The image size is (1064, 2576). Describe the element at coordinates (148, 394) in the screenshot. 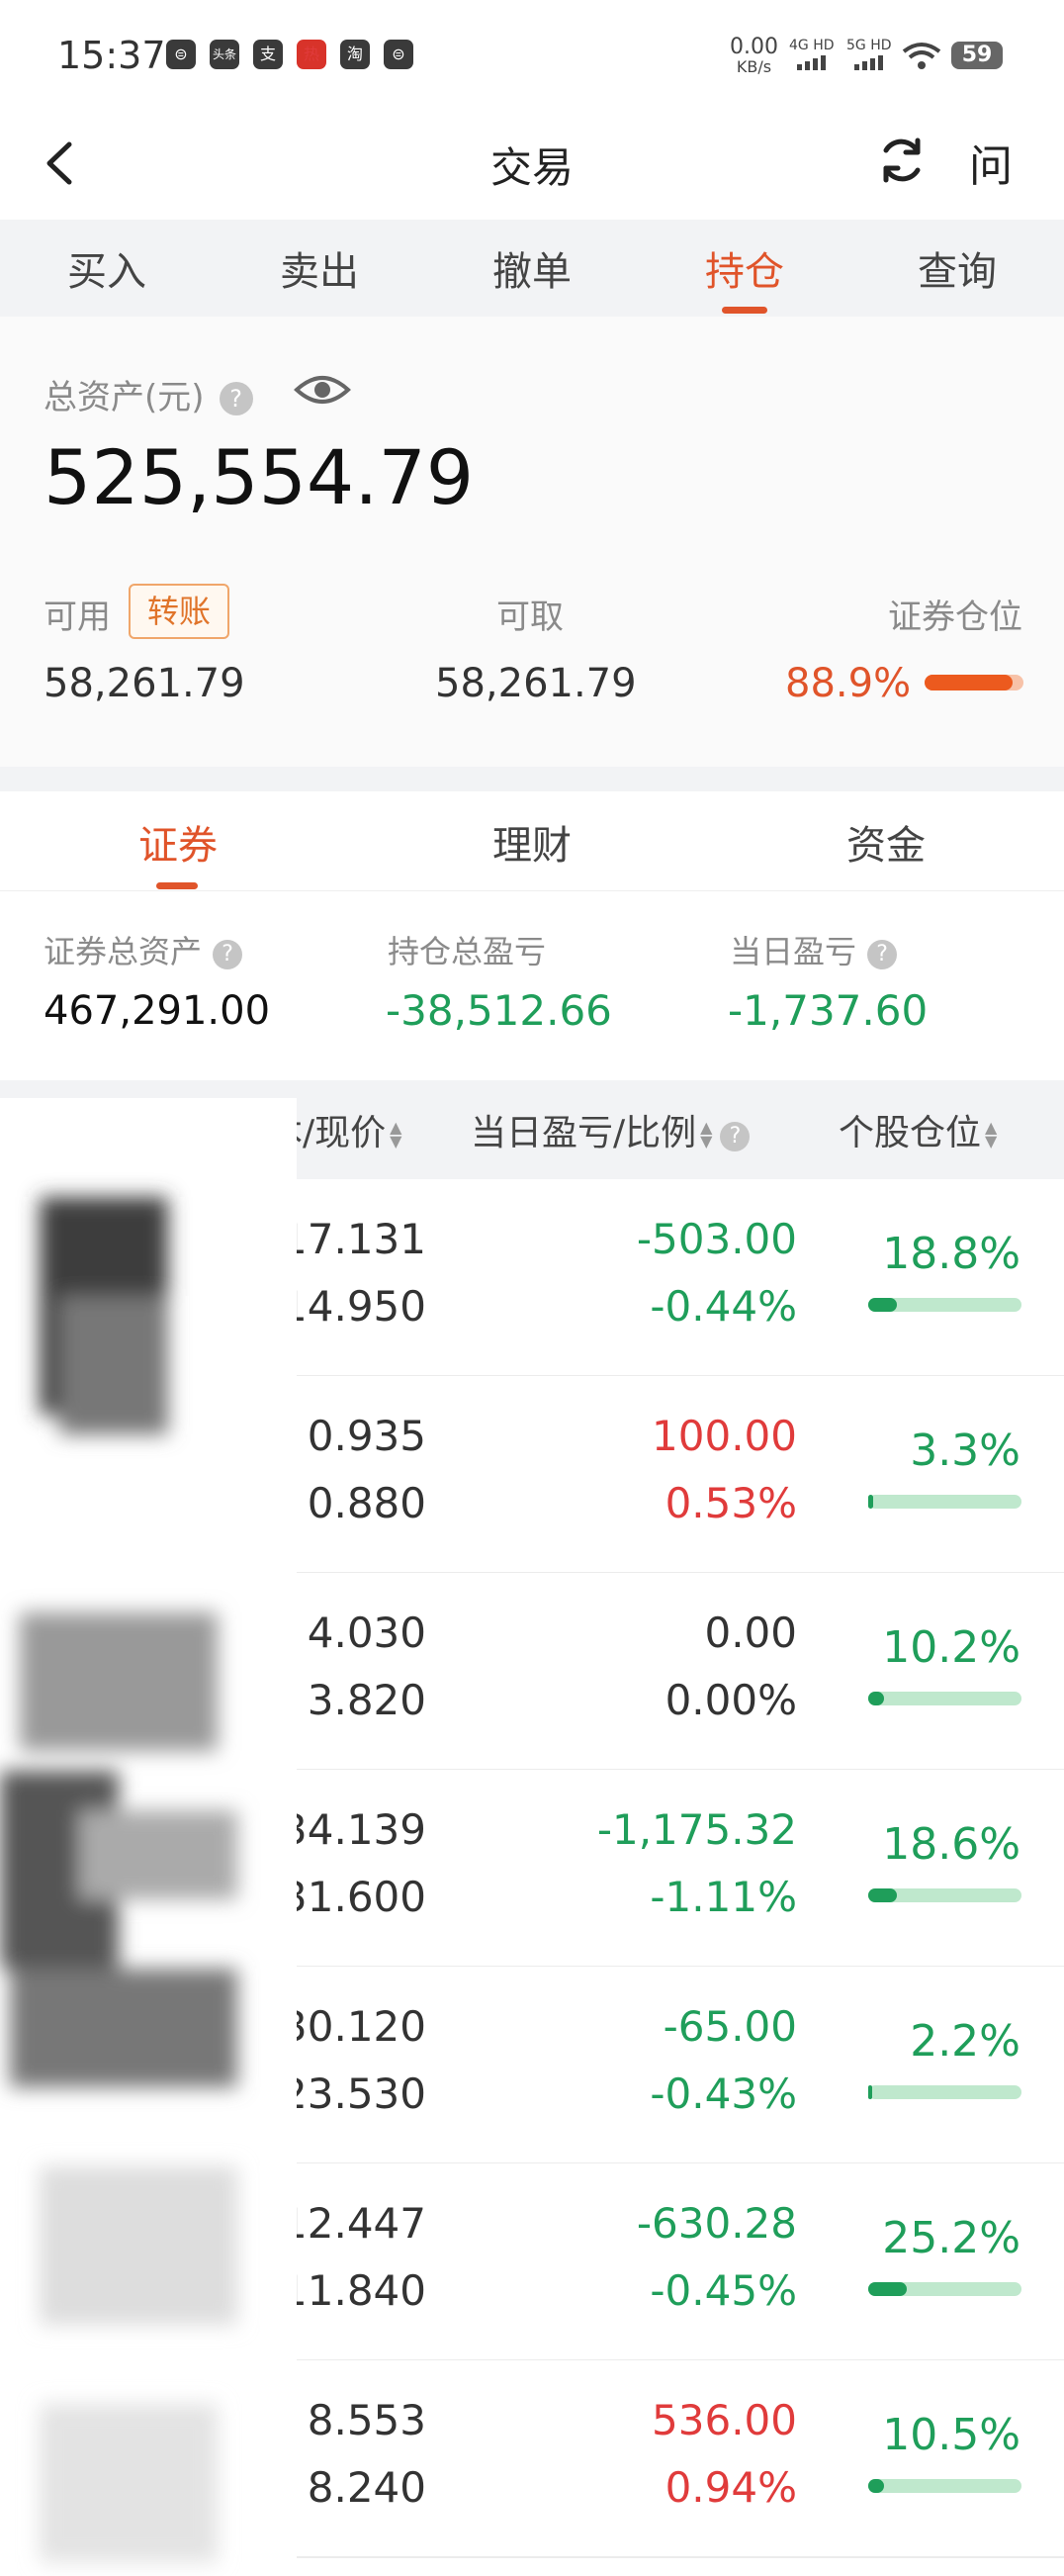

I see `total-assets-label-group: 总资产(元) ?` at that location.